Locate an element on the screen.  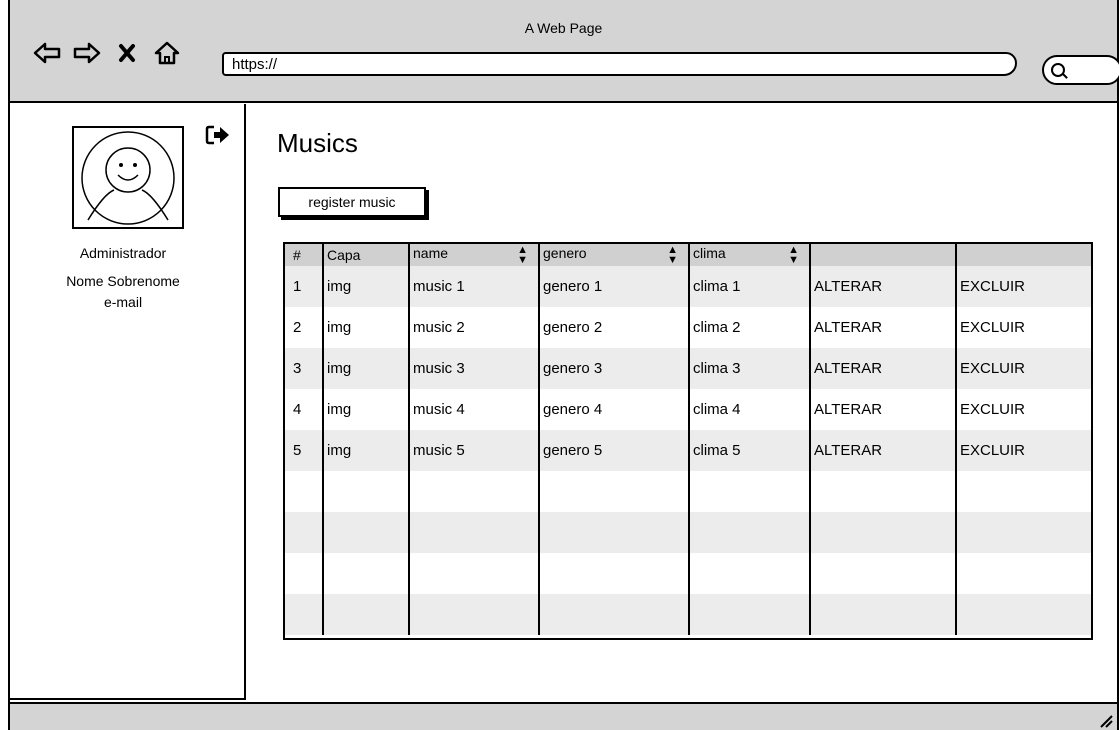
cell-index: 3 is located at coordinates (297, 368).